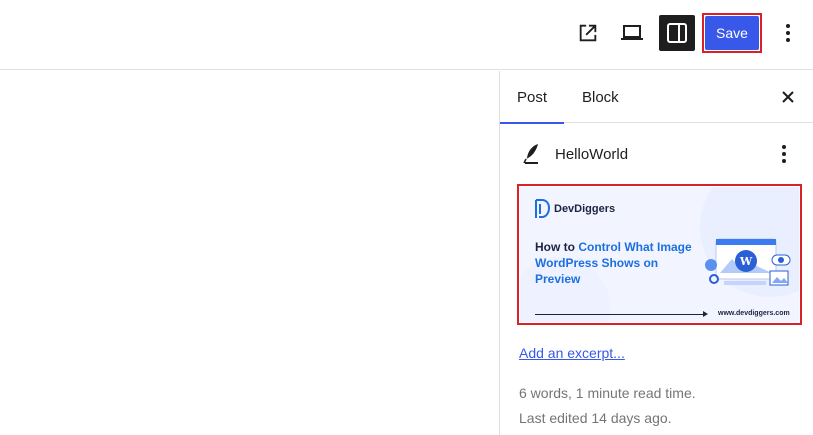  I want to click on post-actions-button, so click(784, 154).